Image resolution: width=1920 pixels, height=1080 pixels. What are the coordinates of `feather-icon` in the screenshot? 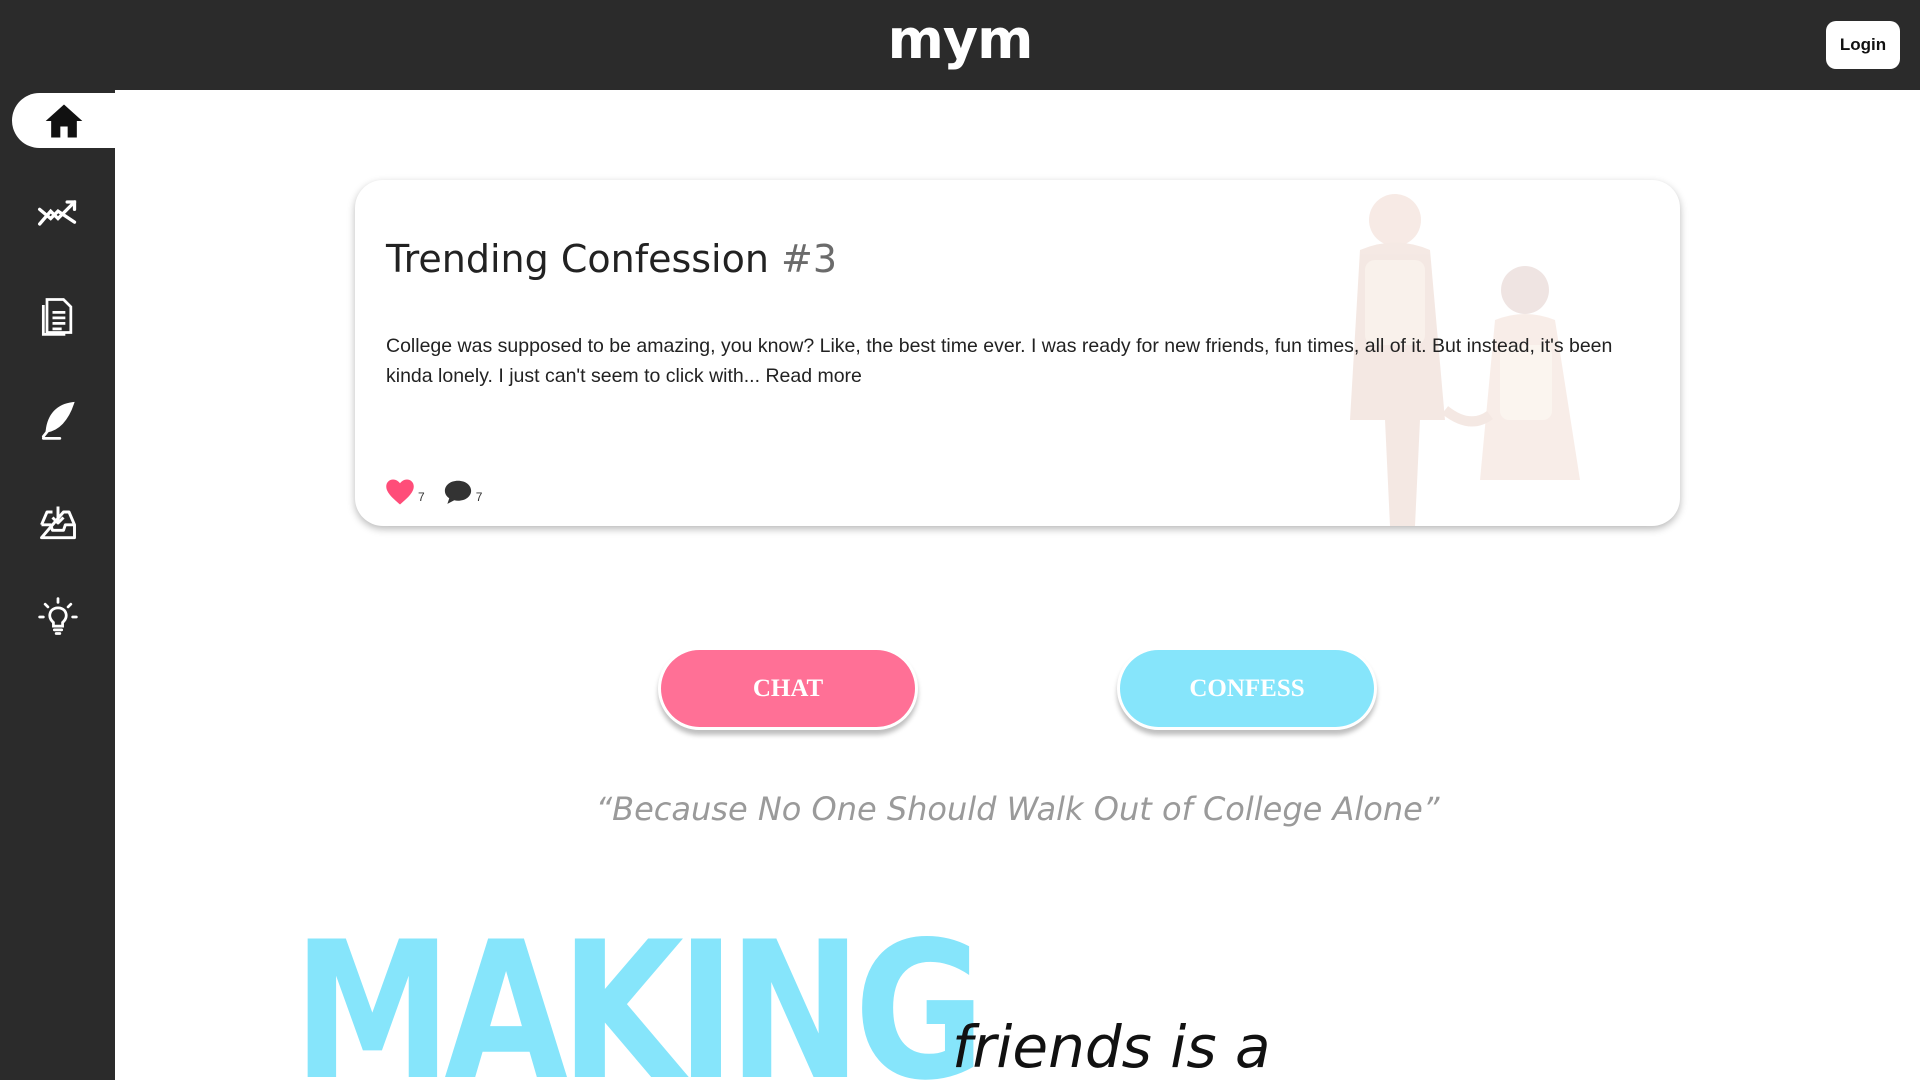 It's located at (58, 420).